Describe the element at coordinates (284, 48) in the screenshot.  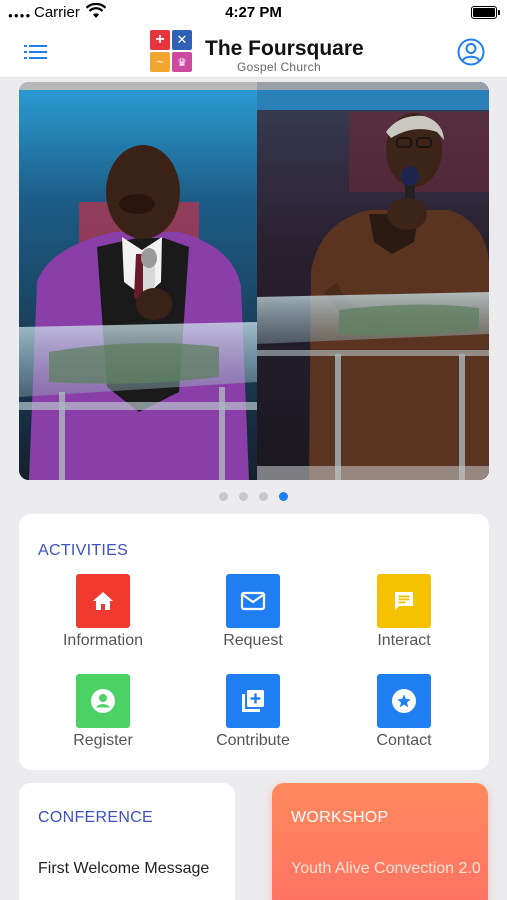
I see `brand-title: The Foursquare` at that location.